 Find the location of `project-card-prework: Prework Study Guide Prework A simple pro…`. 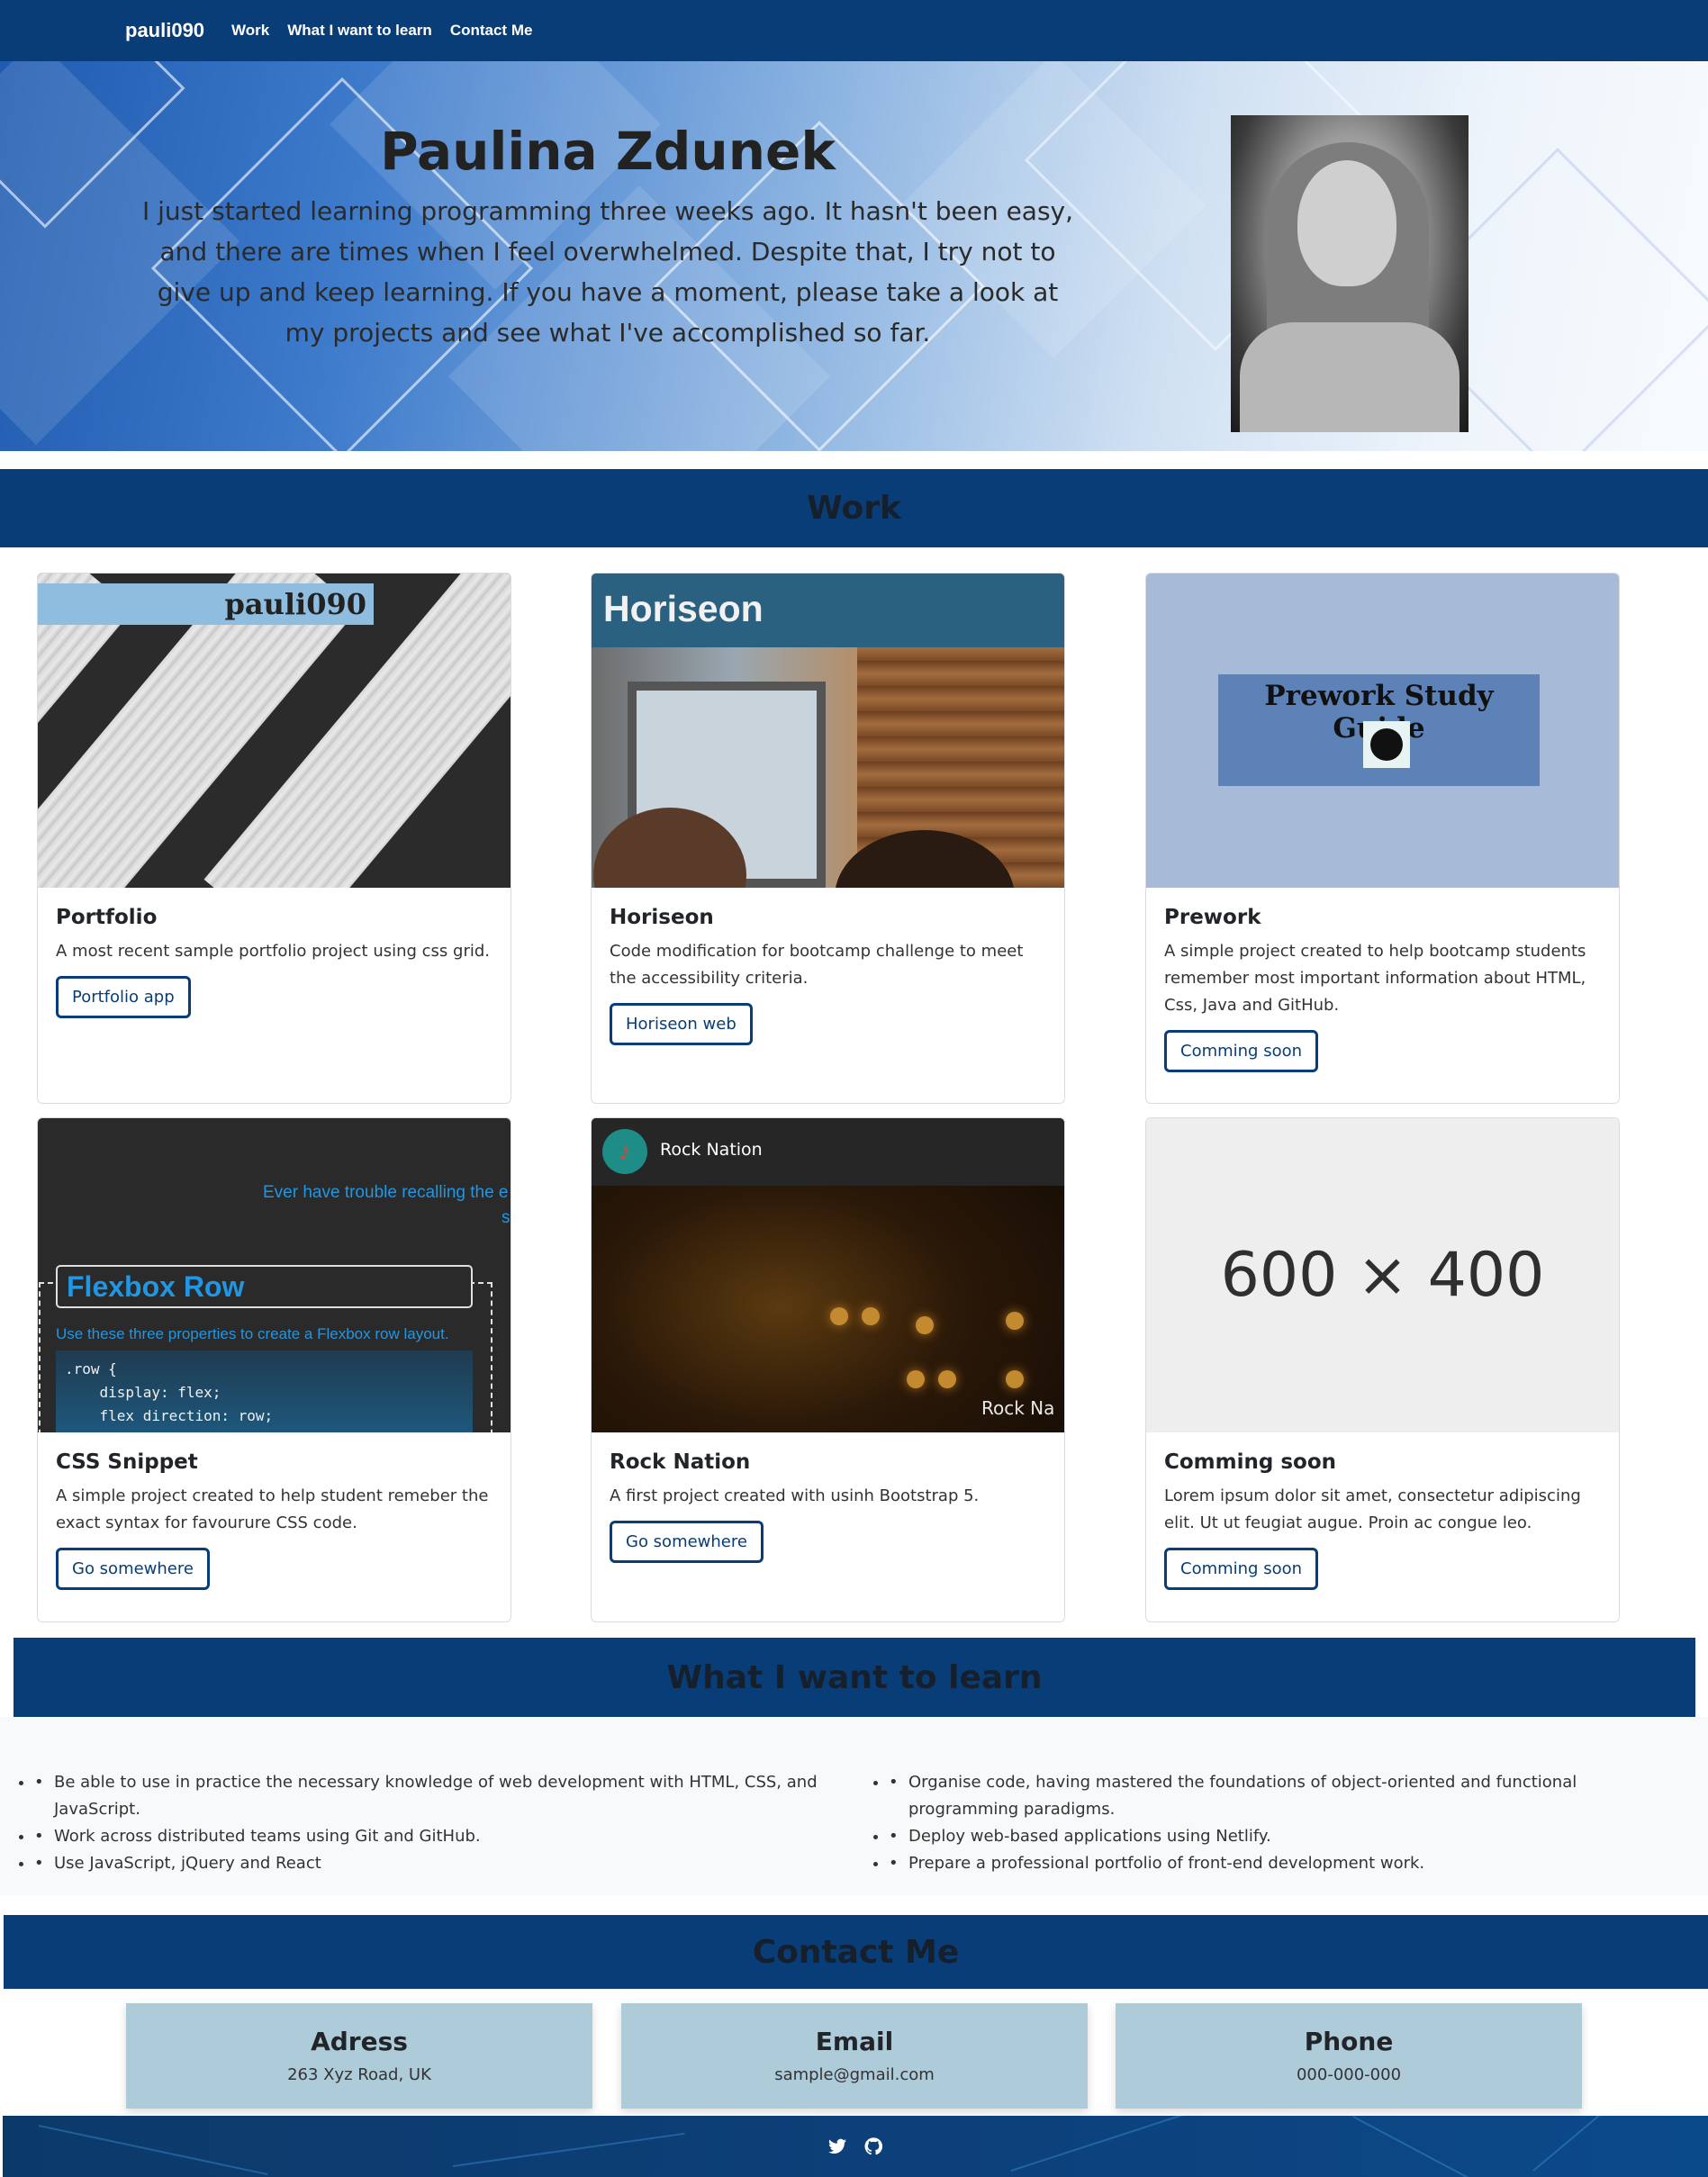

project-card-prework: Prework Study Guide Prework A simple pro… is located at coordinates (1382, 838).